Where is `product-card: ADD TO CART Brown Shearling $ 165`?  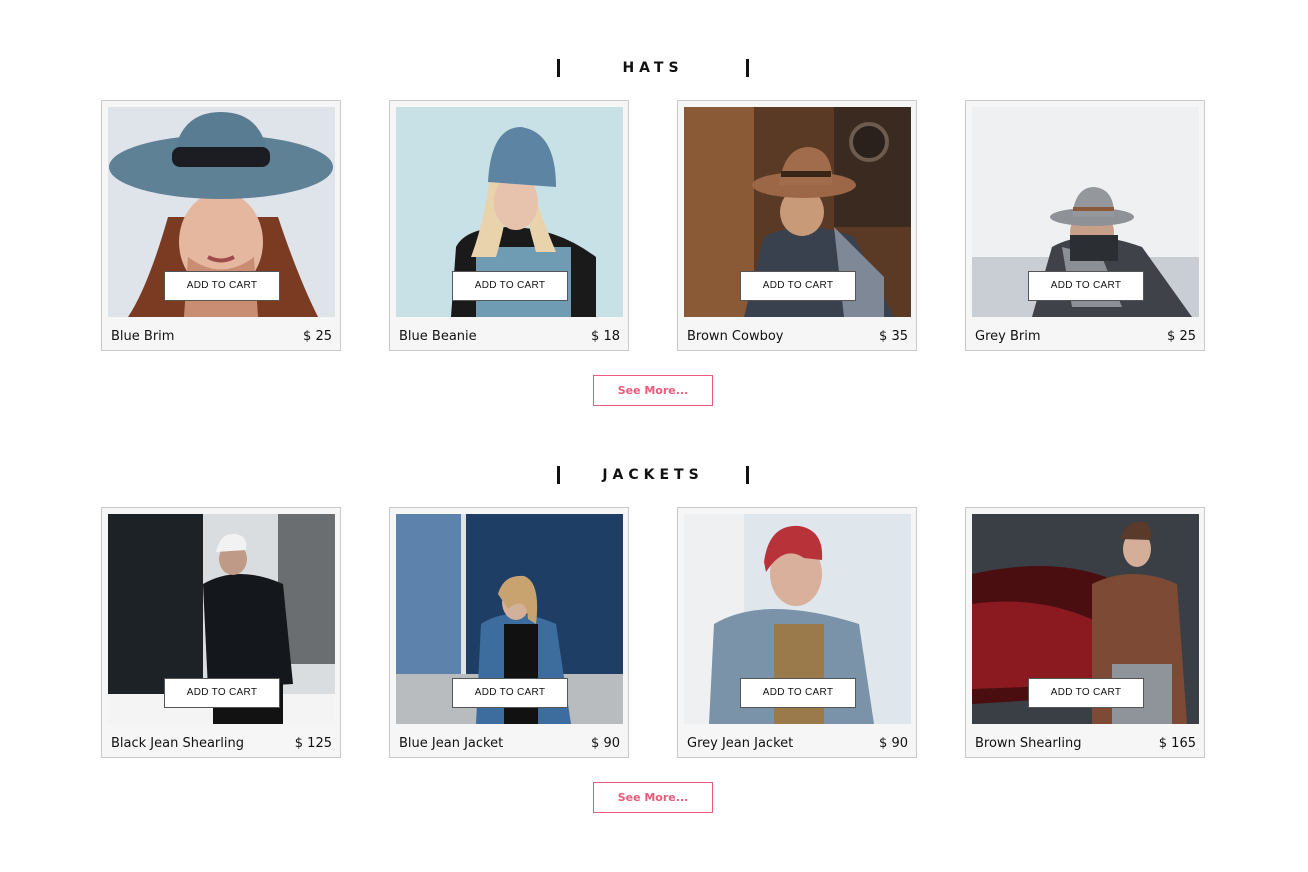
product-card: ADD TO CART Brown Shearling $ 165 is located at coordinates (1085, 632).